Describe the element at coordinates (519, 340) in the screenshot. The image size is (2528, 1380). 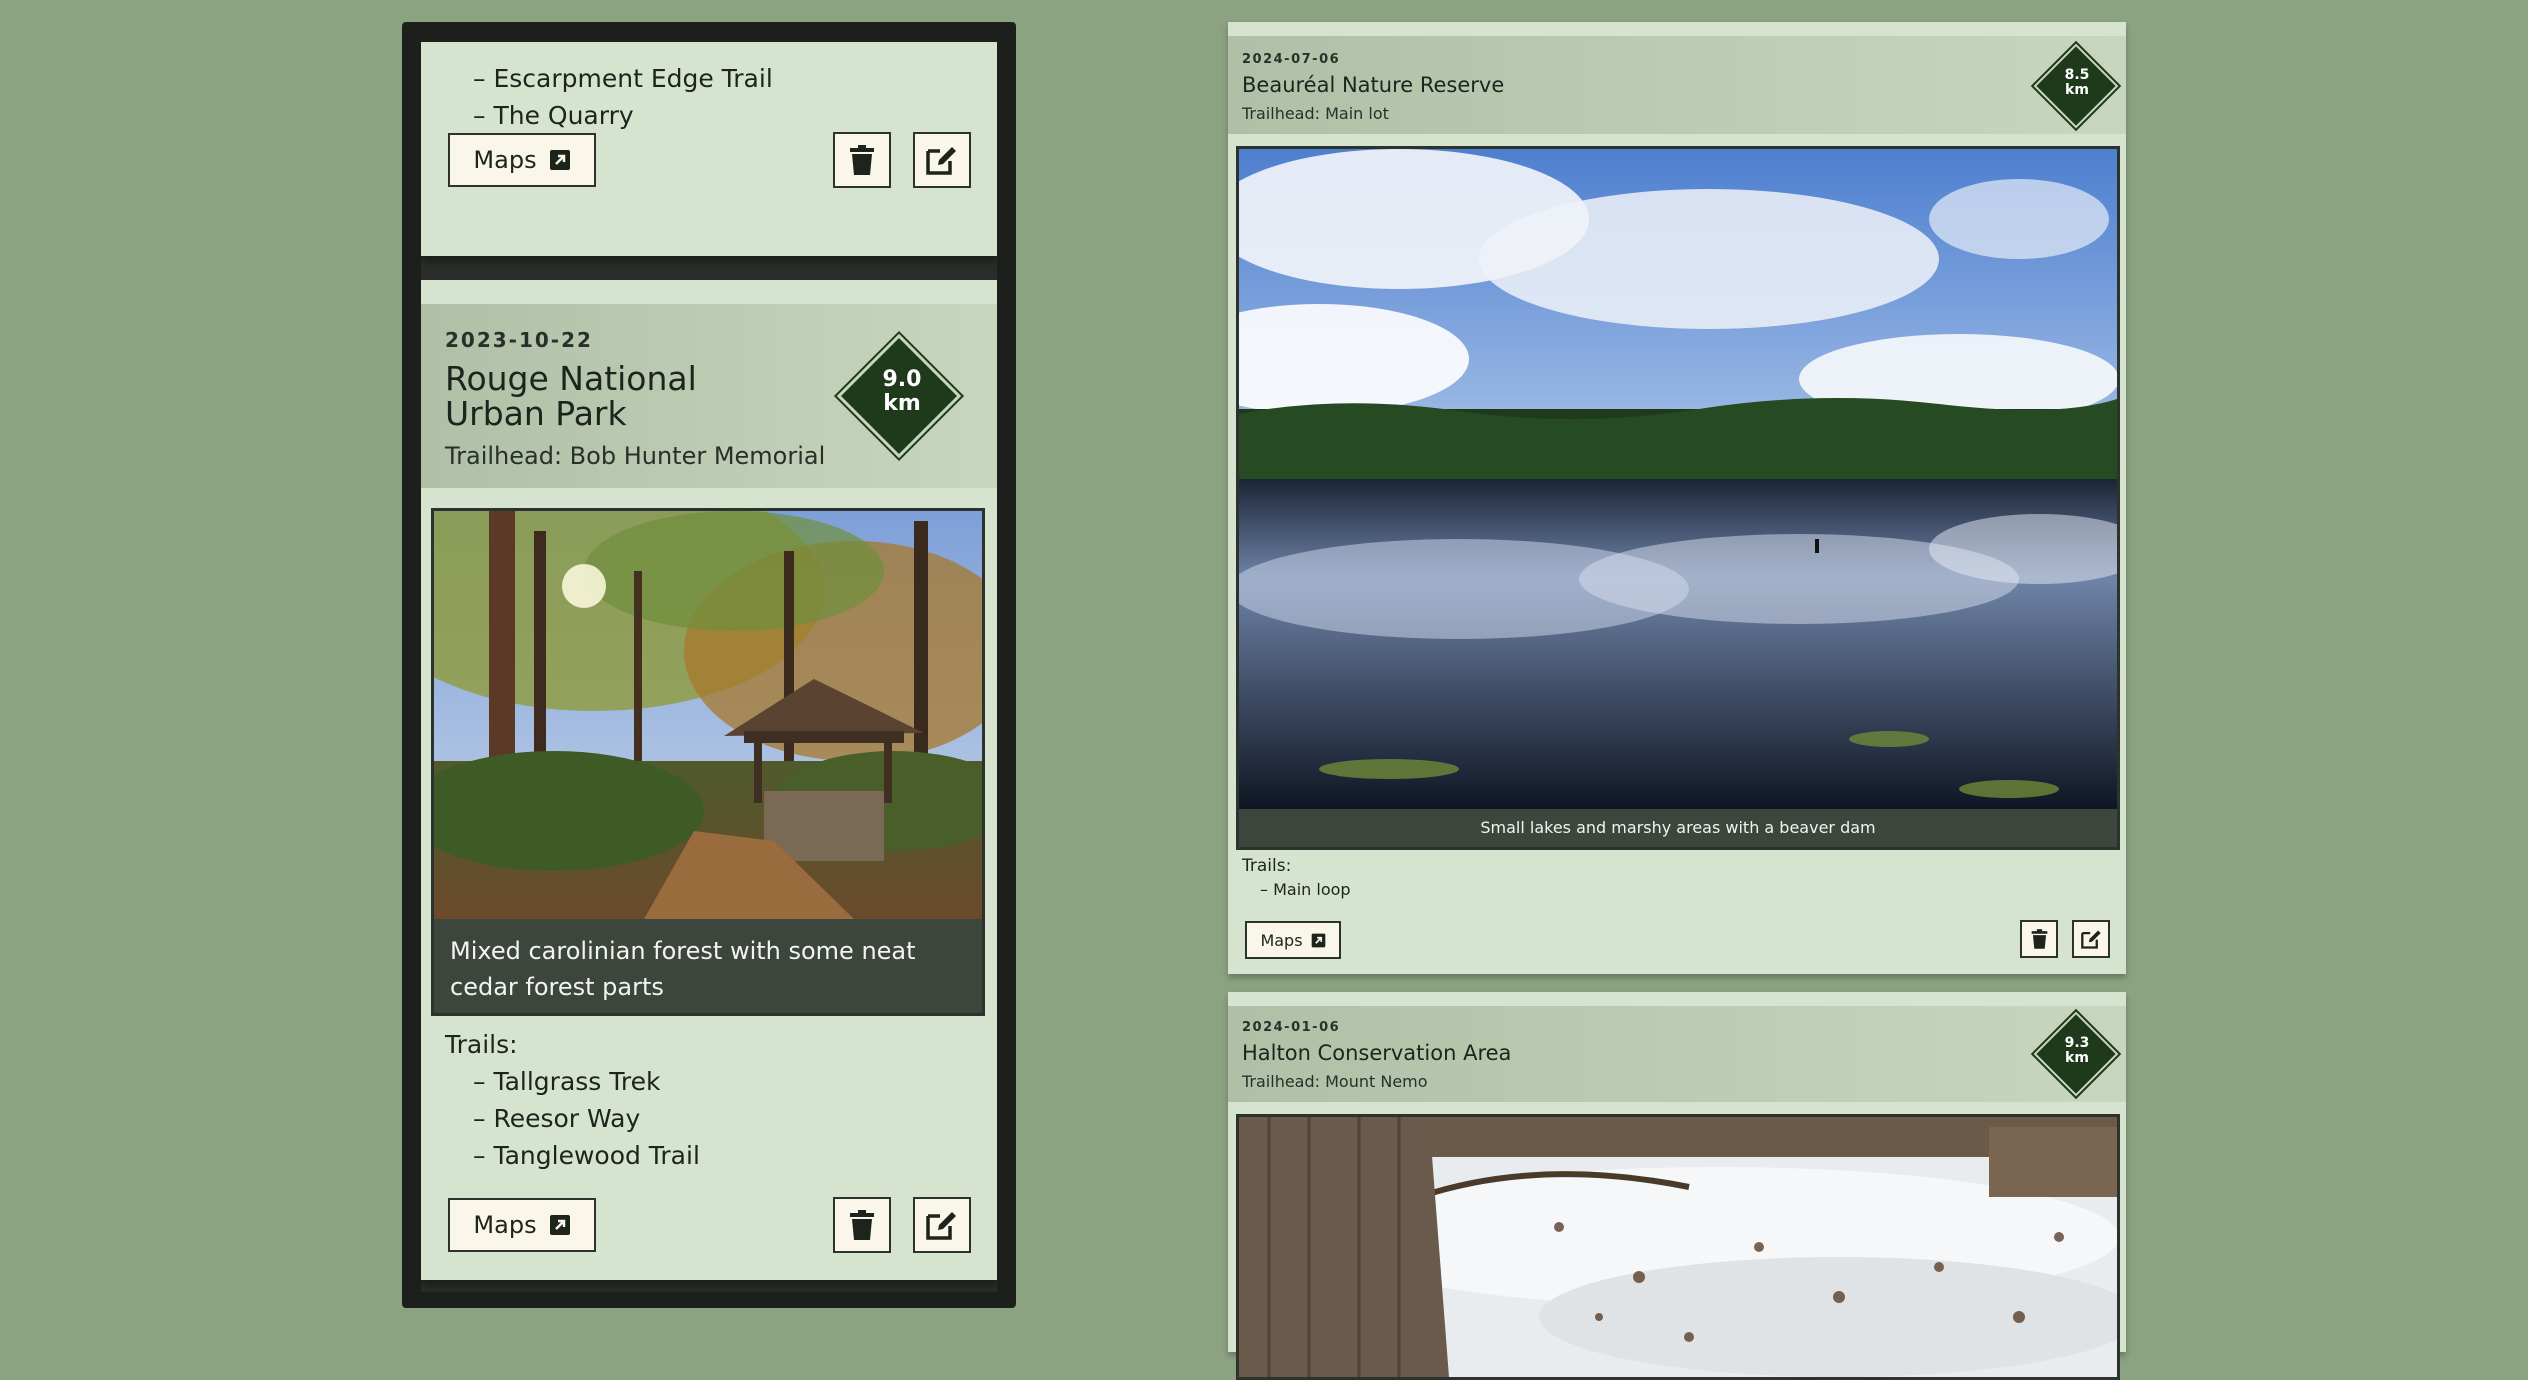
I see `hike-date: 2023-10-22` at that location.